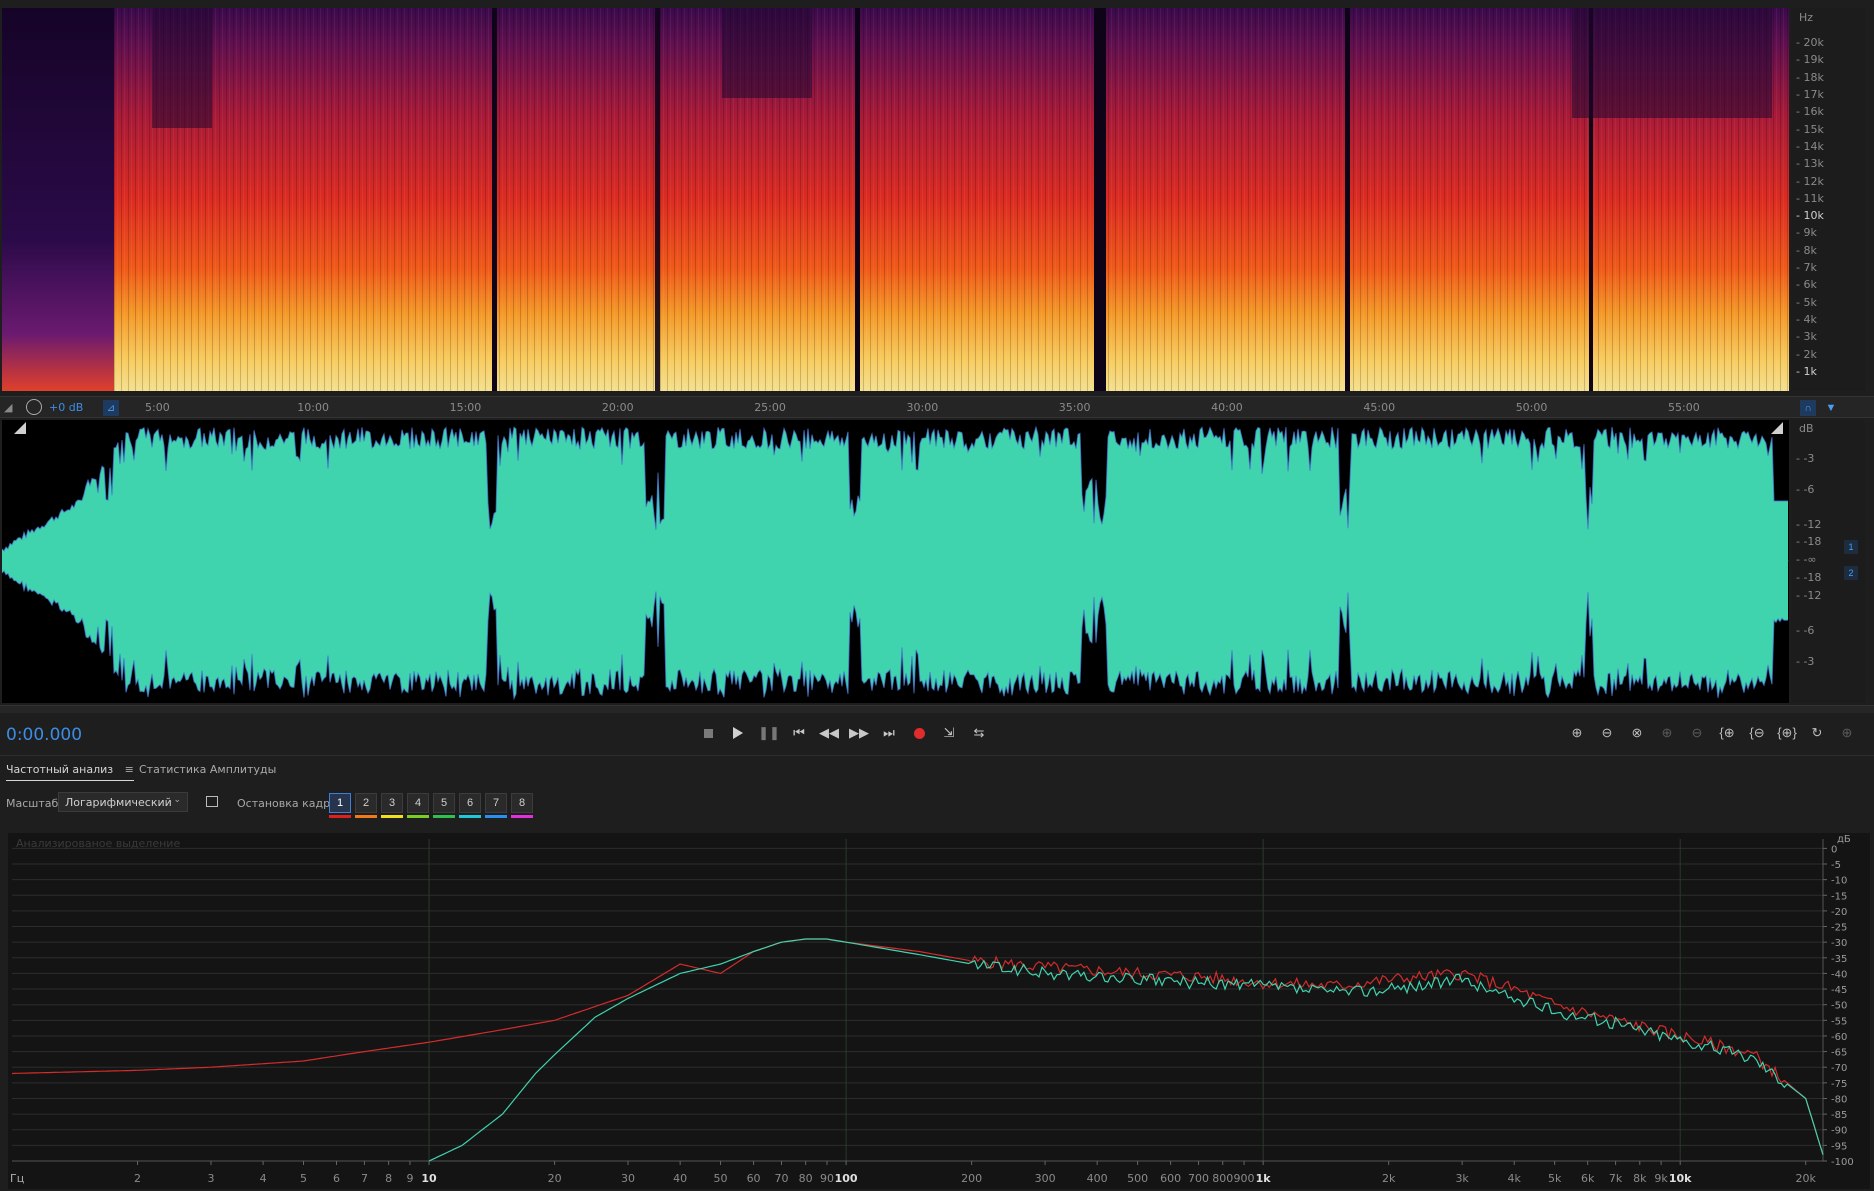  I want to click on freeze-frame-4-color, so click(418, 816).